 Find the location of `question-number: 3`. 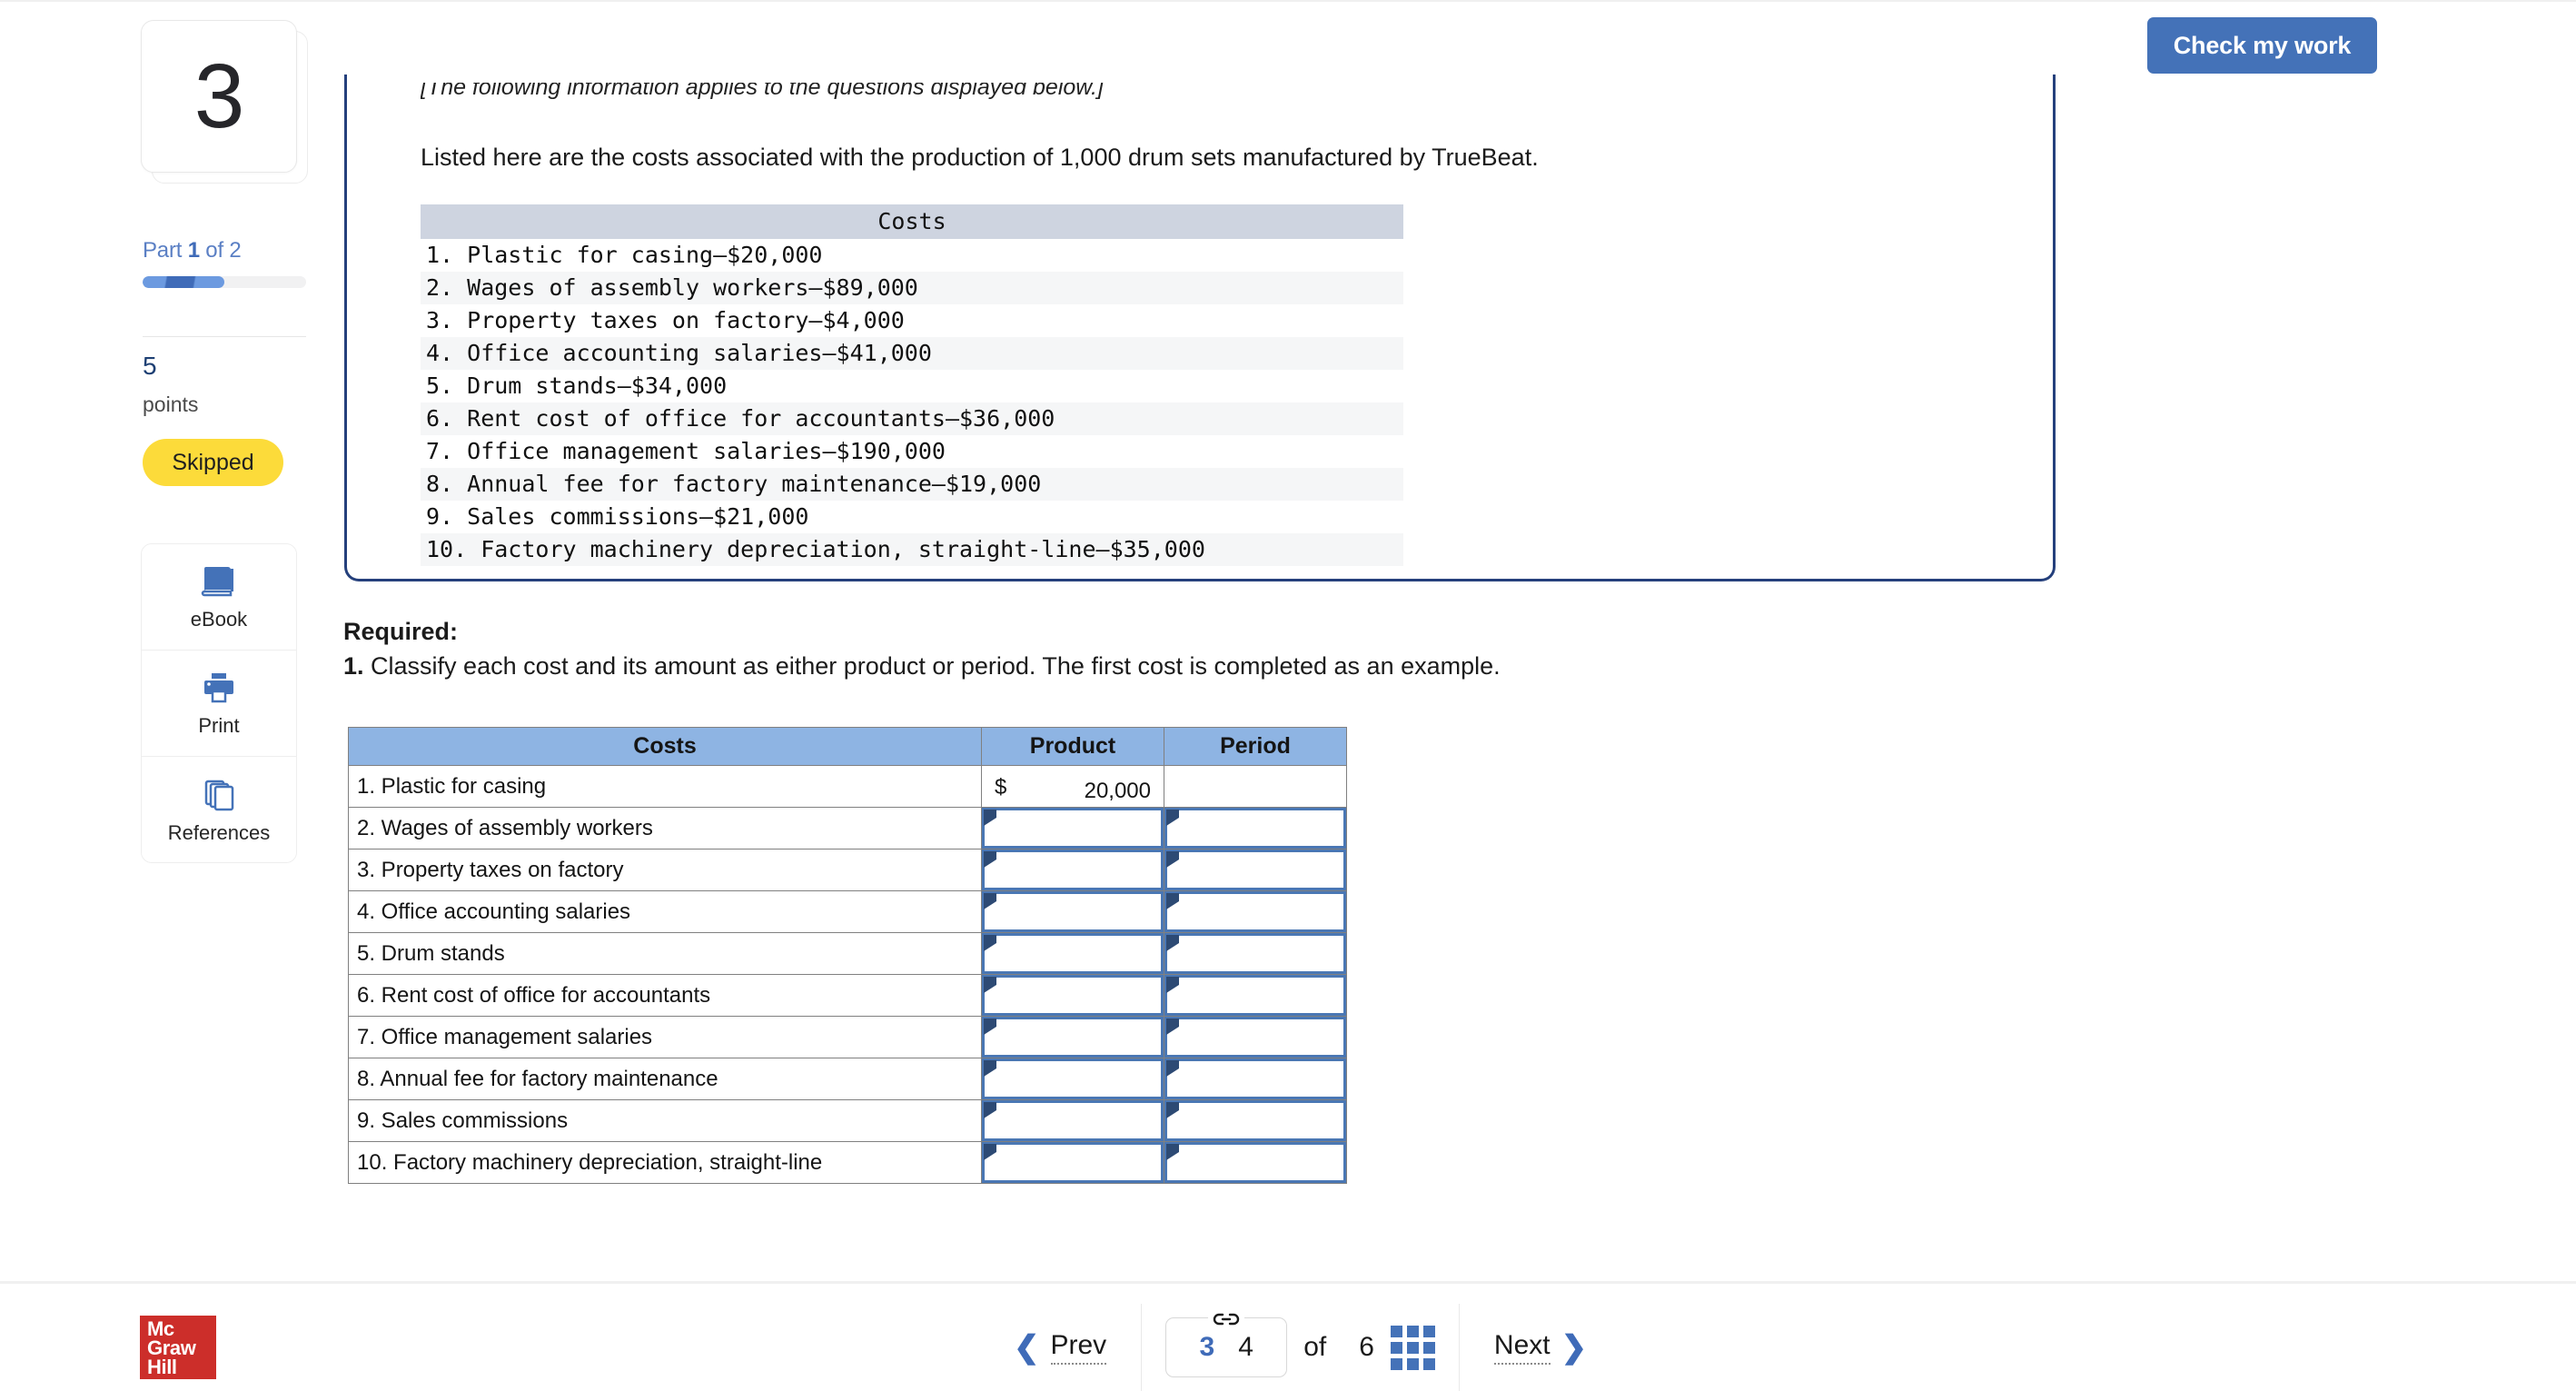

question-number: 3 is located at coordinates (219, 96).